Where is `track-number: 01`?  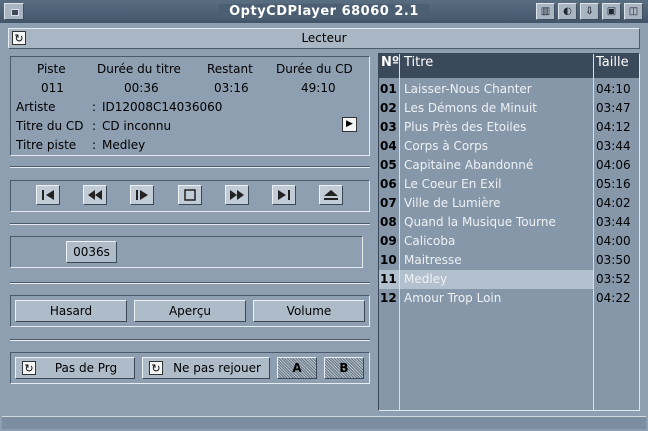
track-number: 01 is located at coordinates (390, 89).